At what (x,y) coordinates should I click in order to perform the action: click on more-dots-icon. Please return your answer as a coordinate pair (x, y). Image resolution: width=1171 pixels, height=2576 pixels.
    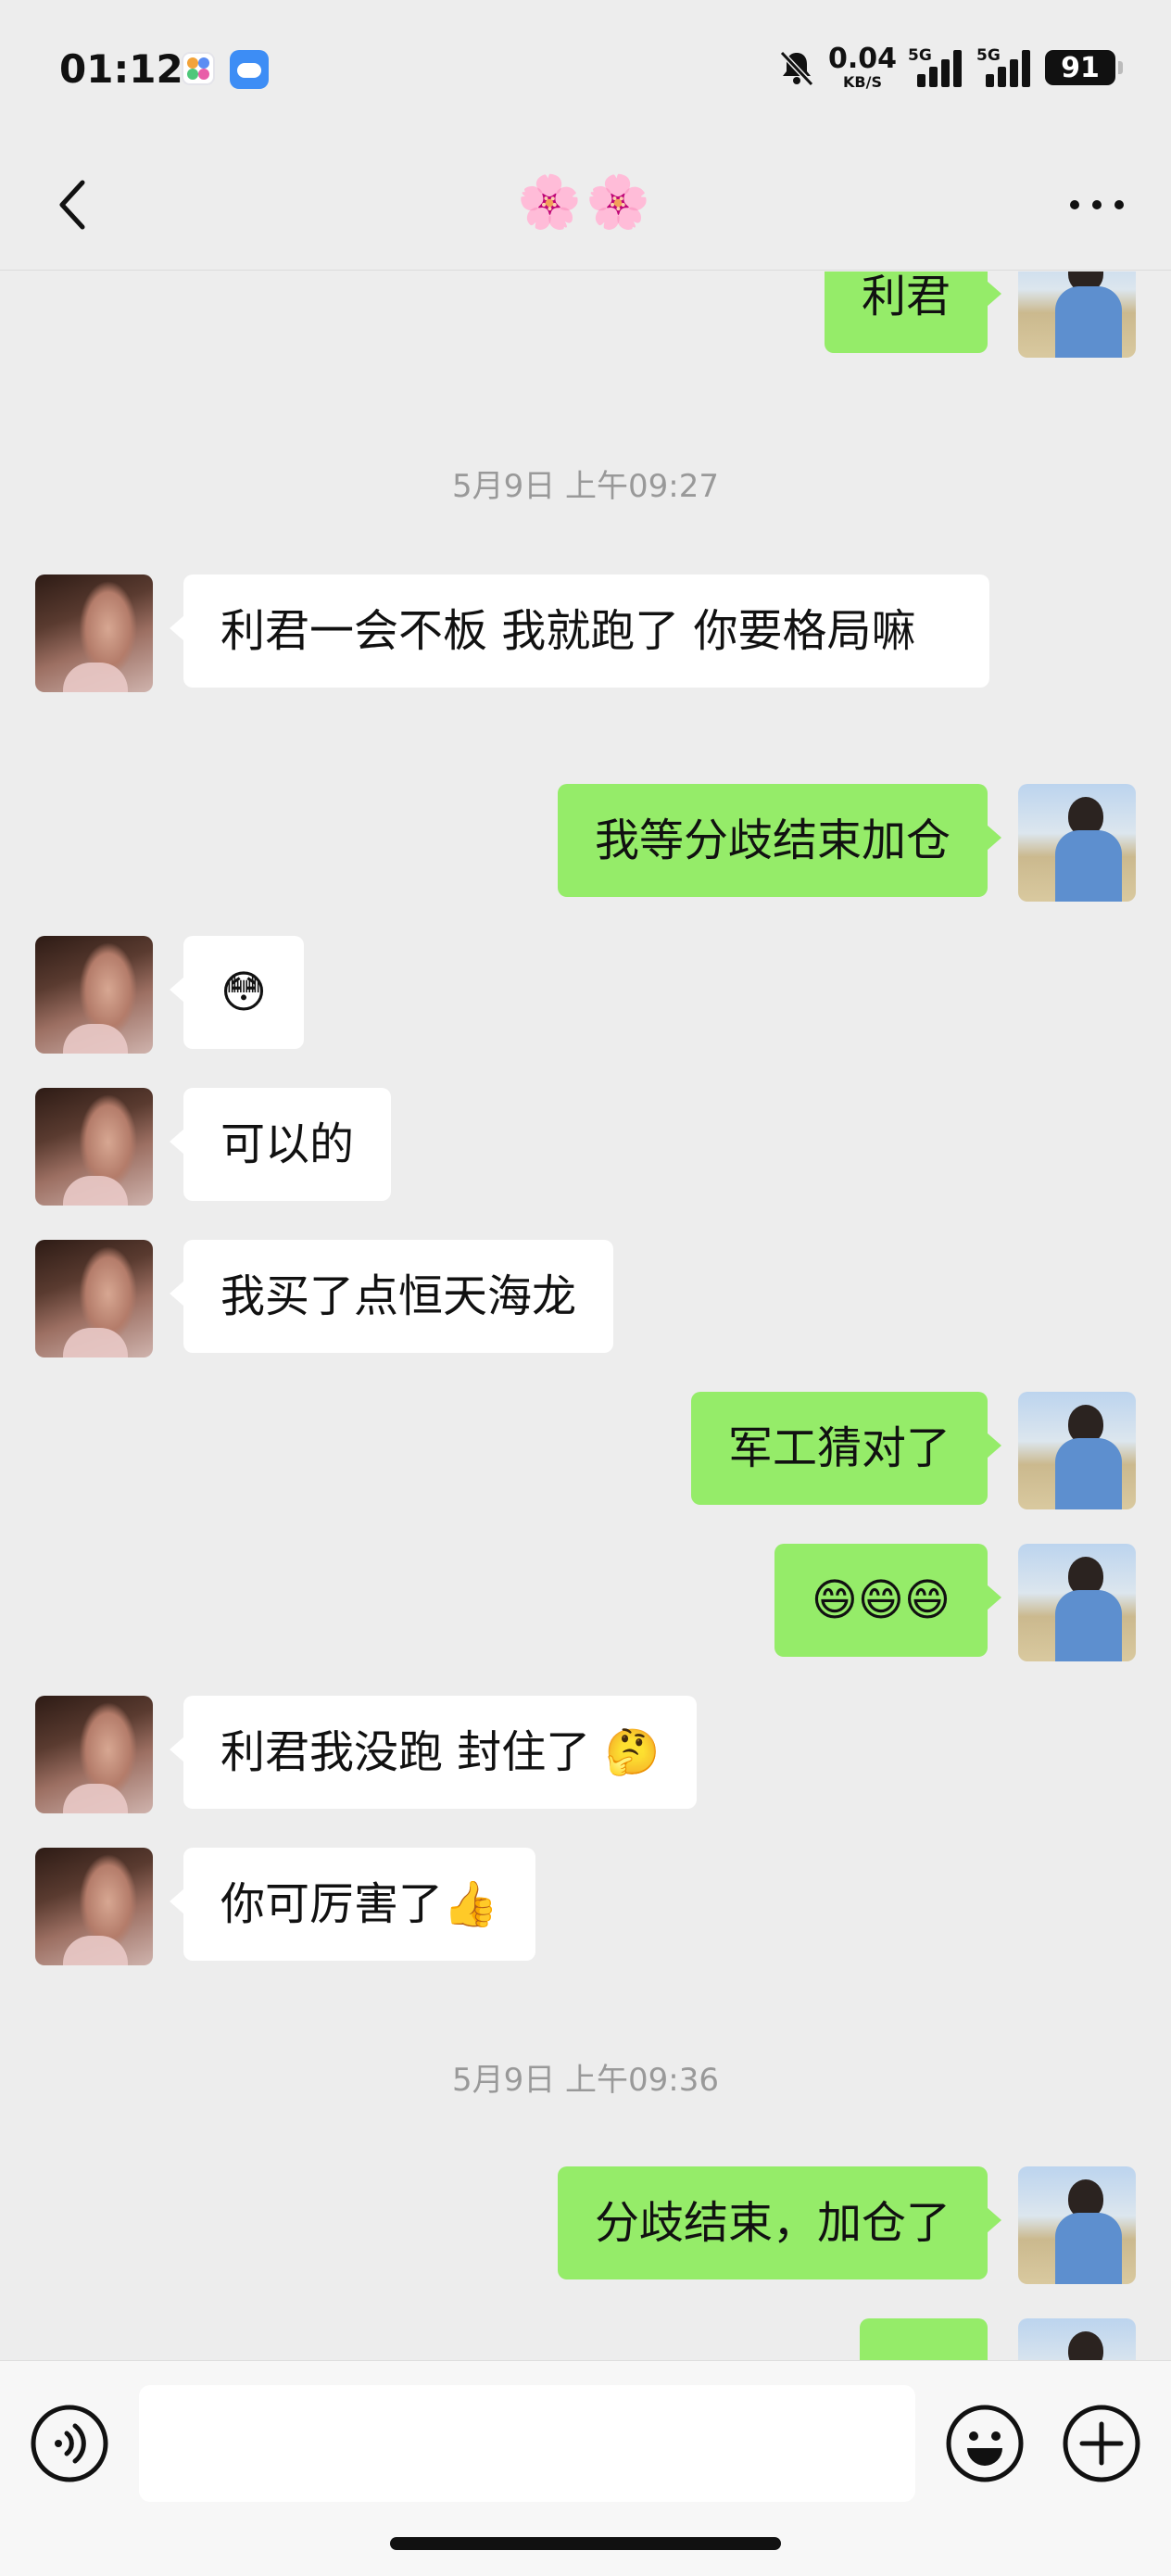
    Looking at the image, I should click on (1097, 205).